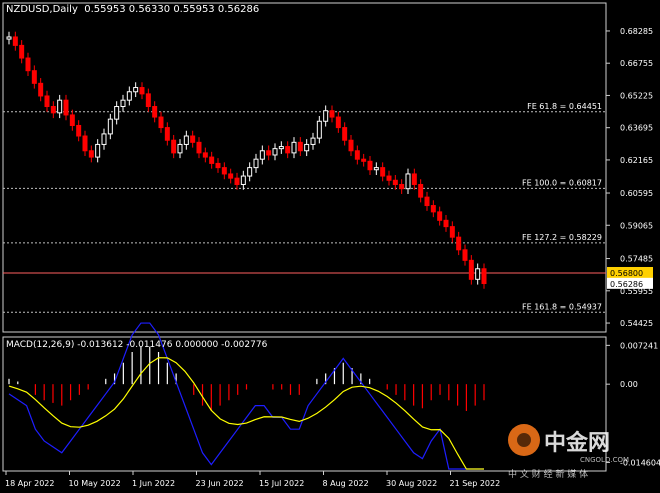 The image size is (660, 493). I want to click on date-label: 8 Aug 2022, so click(346, 483).